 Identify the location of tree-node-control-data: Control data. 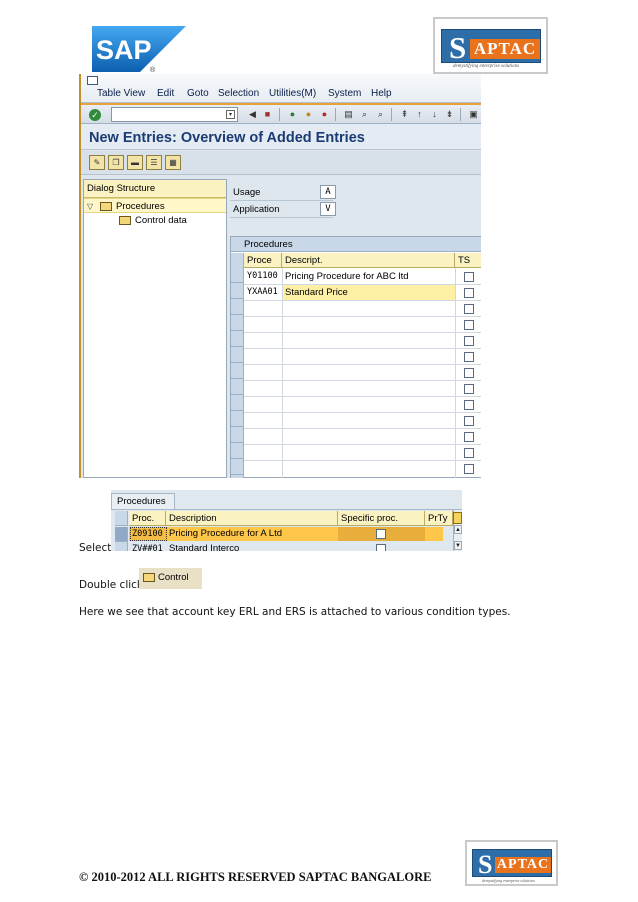
(155, 220).